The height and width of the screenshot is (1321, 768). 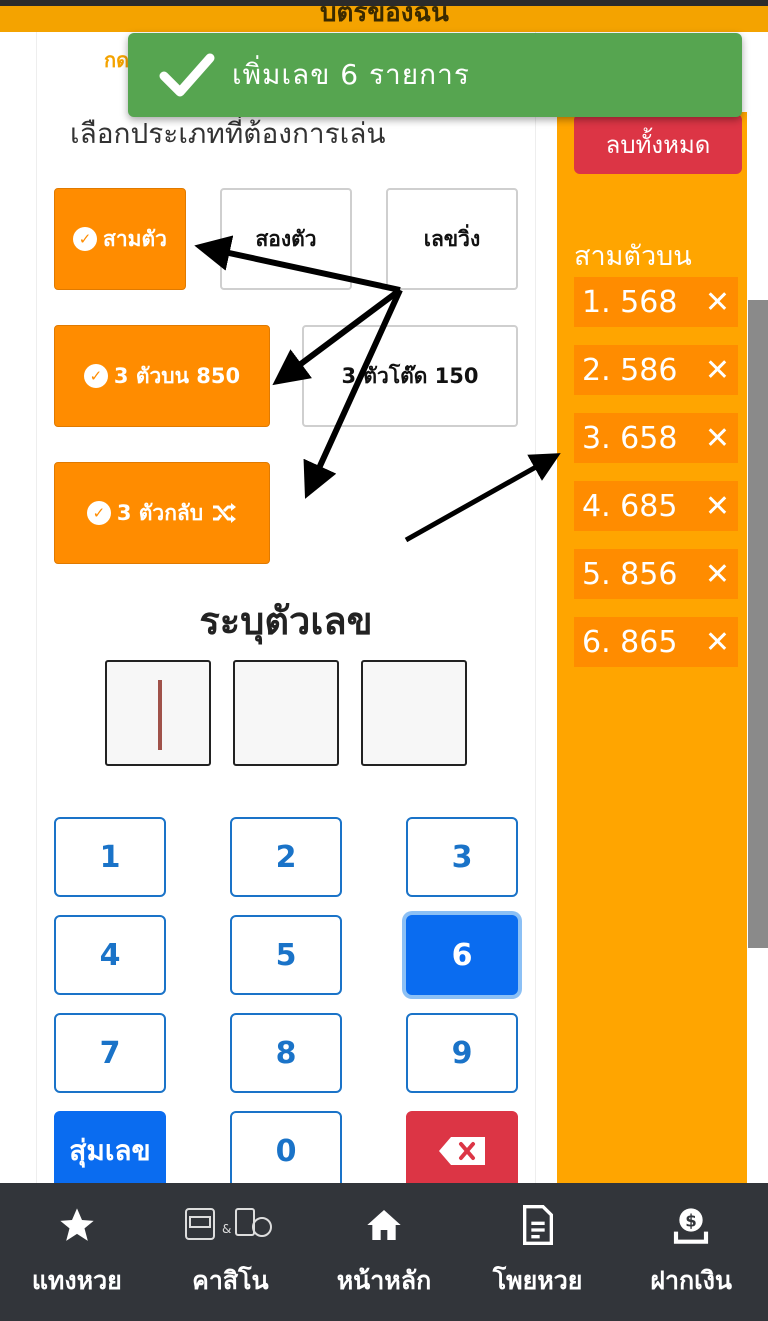 I want to click on key-7: 7, so click(x=110, y=1053).